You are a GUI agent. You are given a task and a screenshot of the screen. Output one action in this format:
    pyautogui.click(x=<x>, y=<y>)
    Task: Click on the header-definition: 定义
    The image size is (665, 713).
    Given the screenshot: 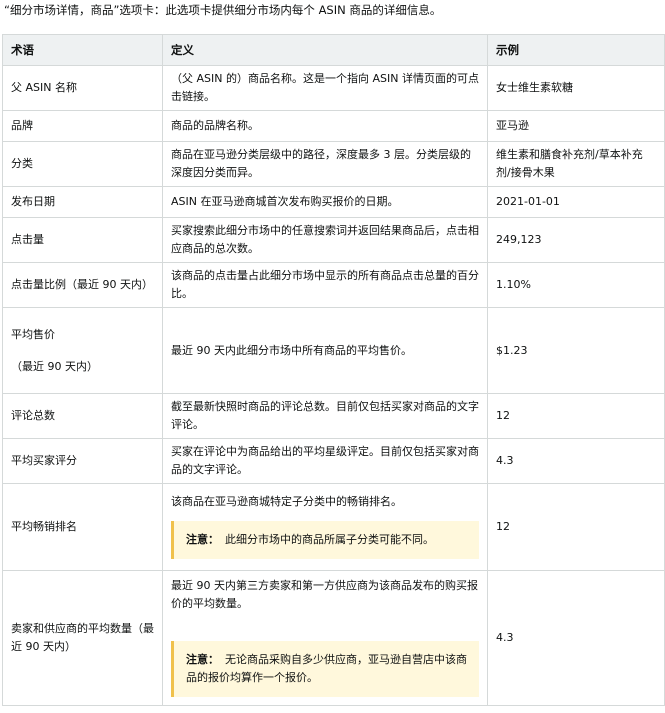 What is the action you would take?
    pyautogui.click(x=325, y=50)
    